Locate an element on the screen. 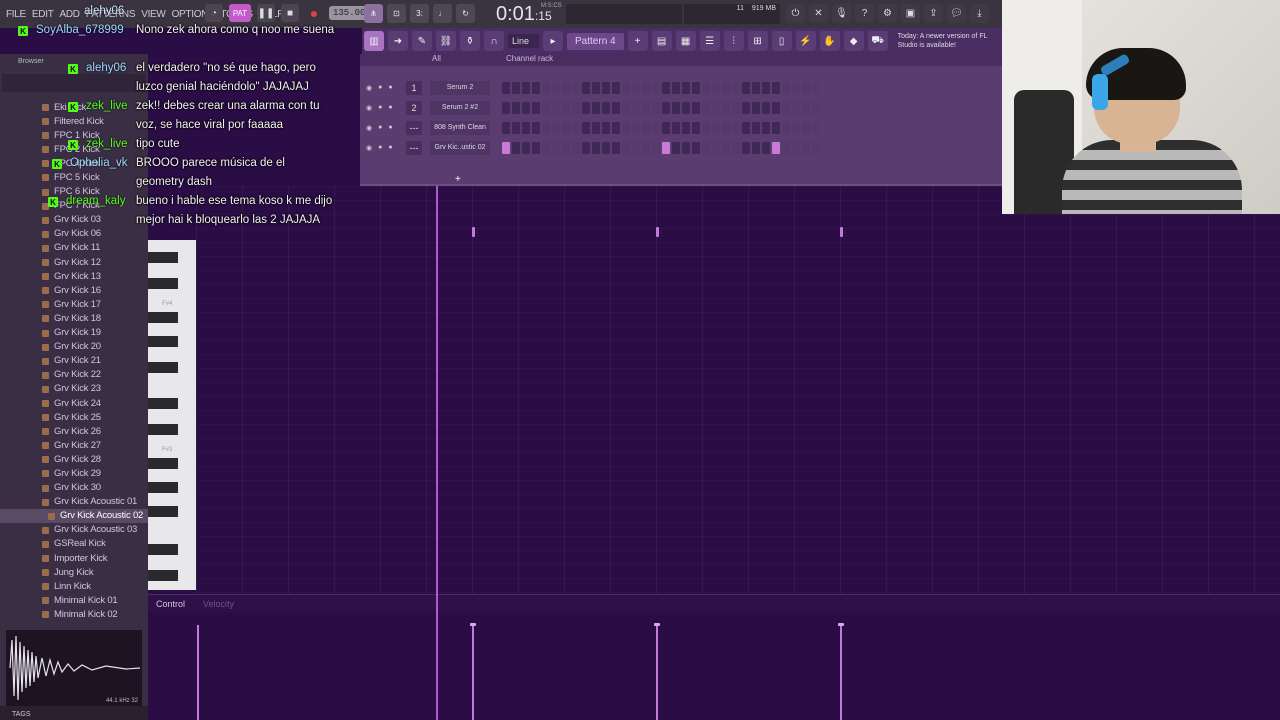 This screenshot has width=1280, height=720. browser-item: Grv Kick 24 is located at coordinates (74, 403).